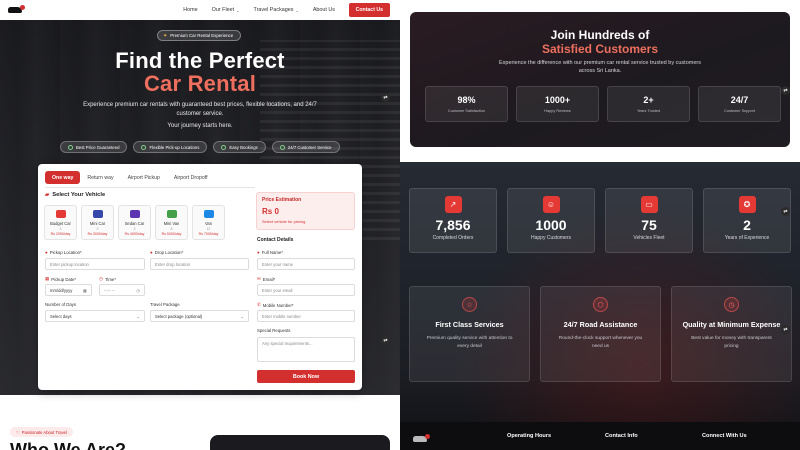 Image resolution: width=800 pixels, height=450 pixels. What do you see at coordinates (551, 225) in the screenshot?
I see `counter-value: 1000` at bounding box center [551, 225].